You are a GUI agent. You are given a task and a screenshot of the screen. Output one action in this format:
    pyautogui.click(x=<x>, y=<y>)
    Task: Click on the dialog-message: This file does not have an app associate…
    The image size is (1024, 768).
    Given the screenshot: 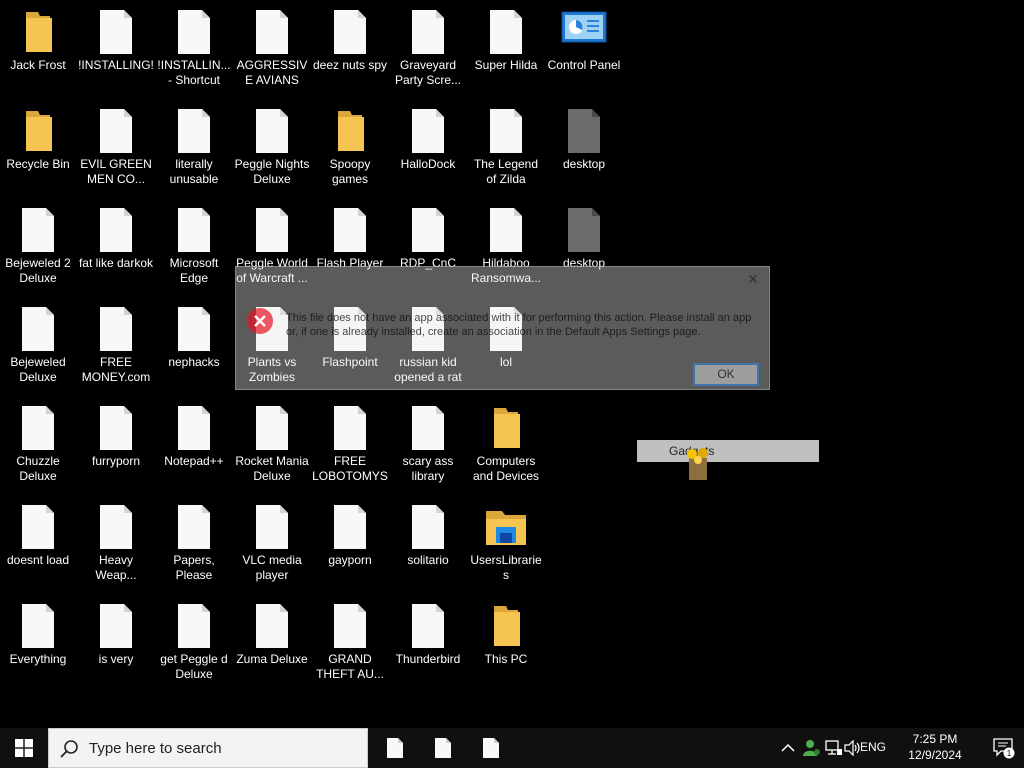 What is the action you would take?
    pyautogui.click(x=519, y=325)
    